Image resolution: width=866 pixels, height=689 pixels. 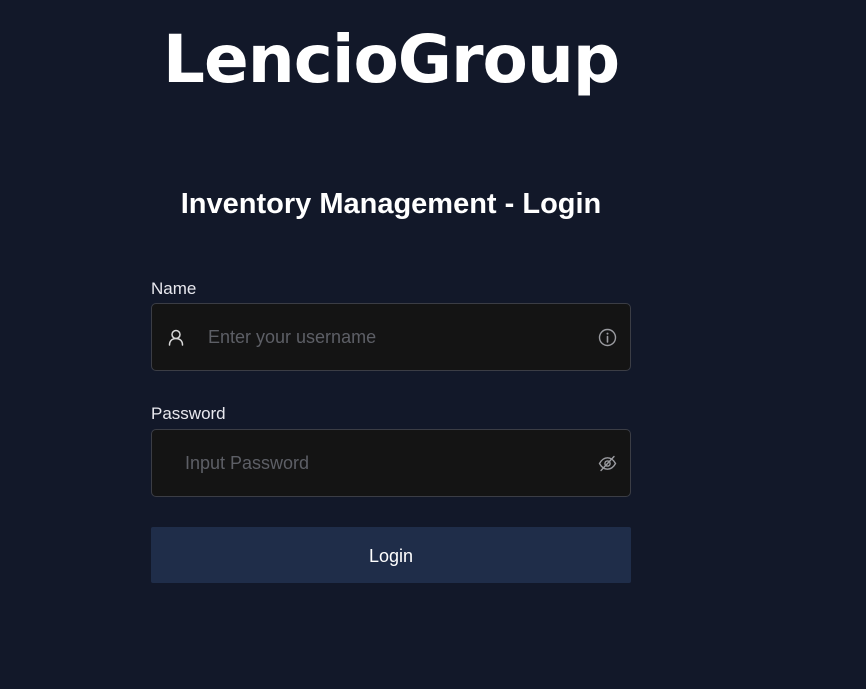 What do you see at coordinates (398, 337) in the screenshot?
I see `username-input` at bounding box center [398, 337].